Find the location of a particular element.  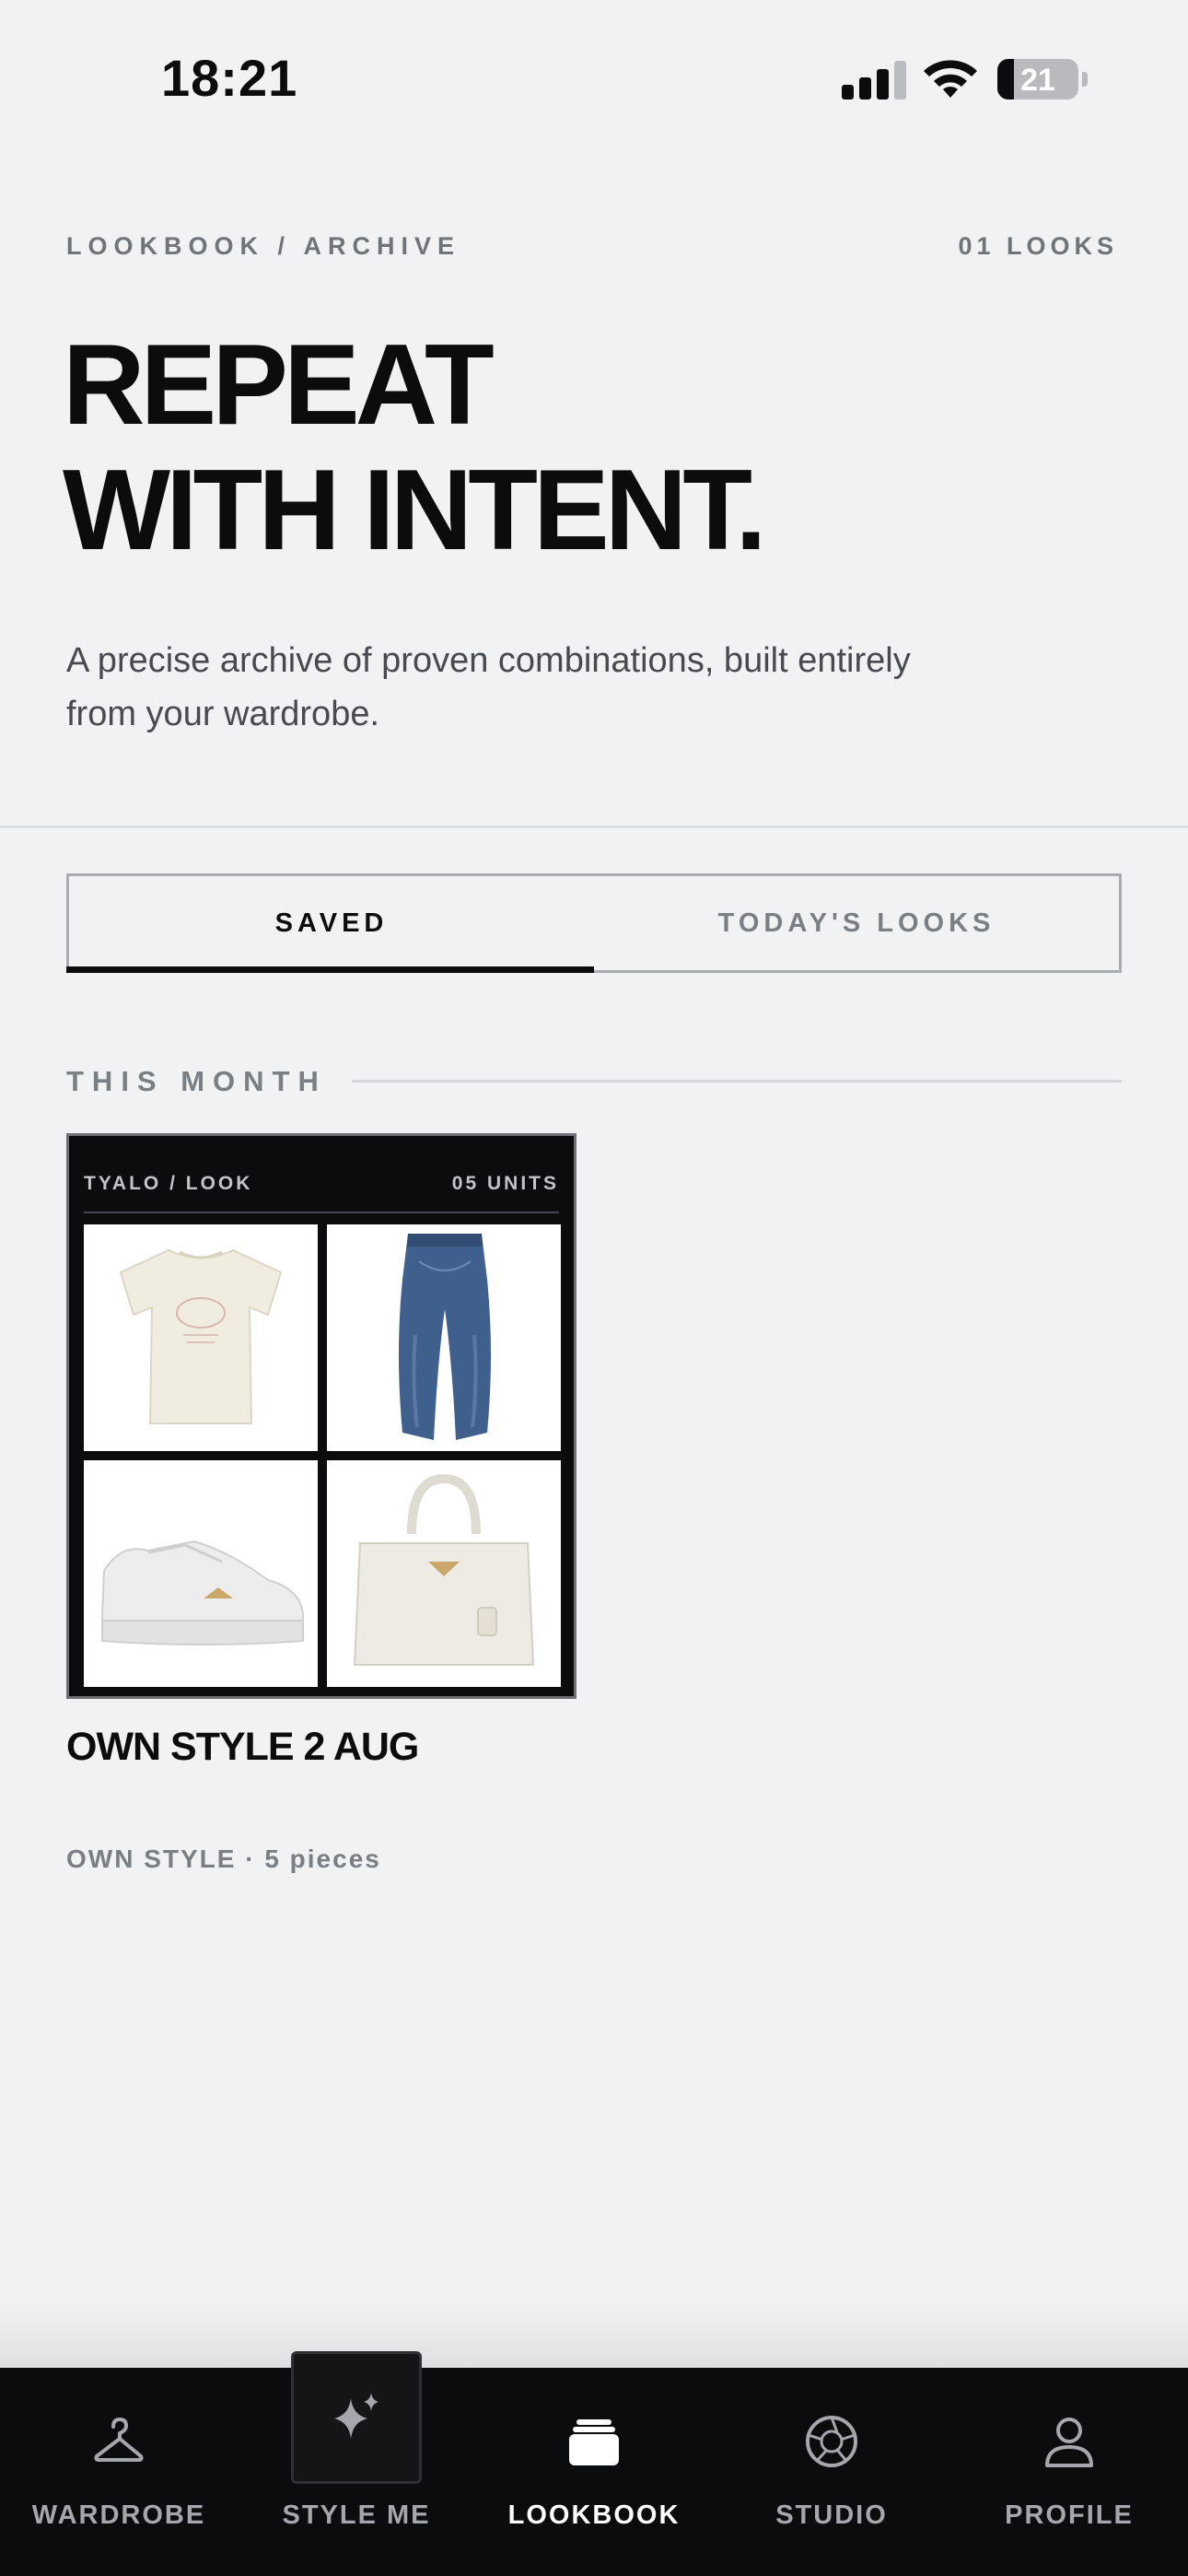

stack-icon is located at coordinates (594, 2442).